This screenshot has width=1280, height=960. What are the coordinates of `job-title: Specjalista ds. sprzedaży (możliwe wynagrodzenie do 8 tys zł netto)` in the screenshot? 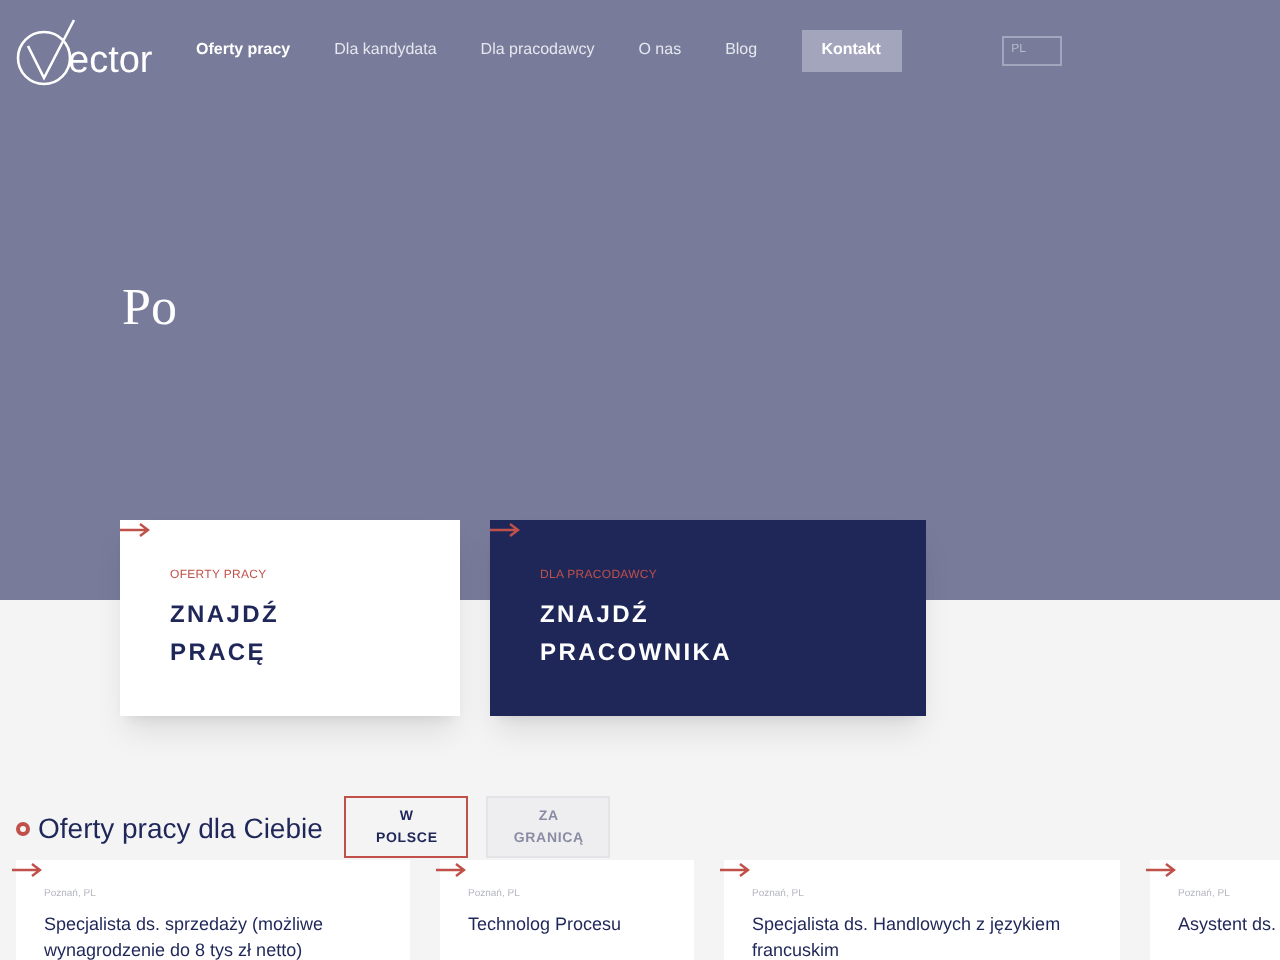 It's located at (185, 935).